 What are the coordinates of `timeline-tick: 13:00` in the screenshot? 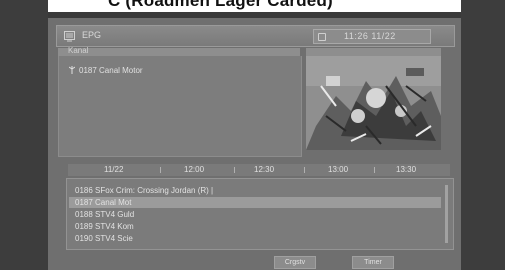 It's located at (338, 169).